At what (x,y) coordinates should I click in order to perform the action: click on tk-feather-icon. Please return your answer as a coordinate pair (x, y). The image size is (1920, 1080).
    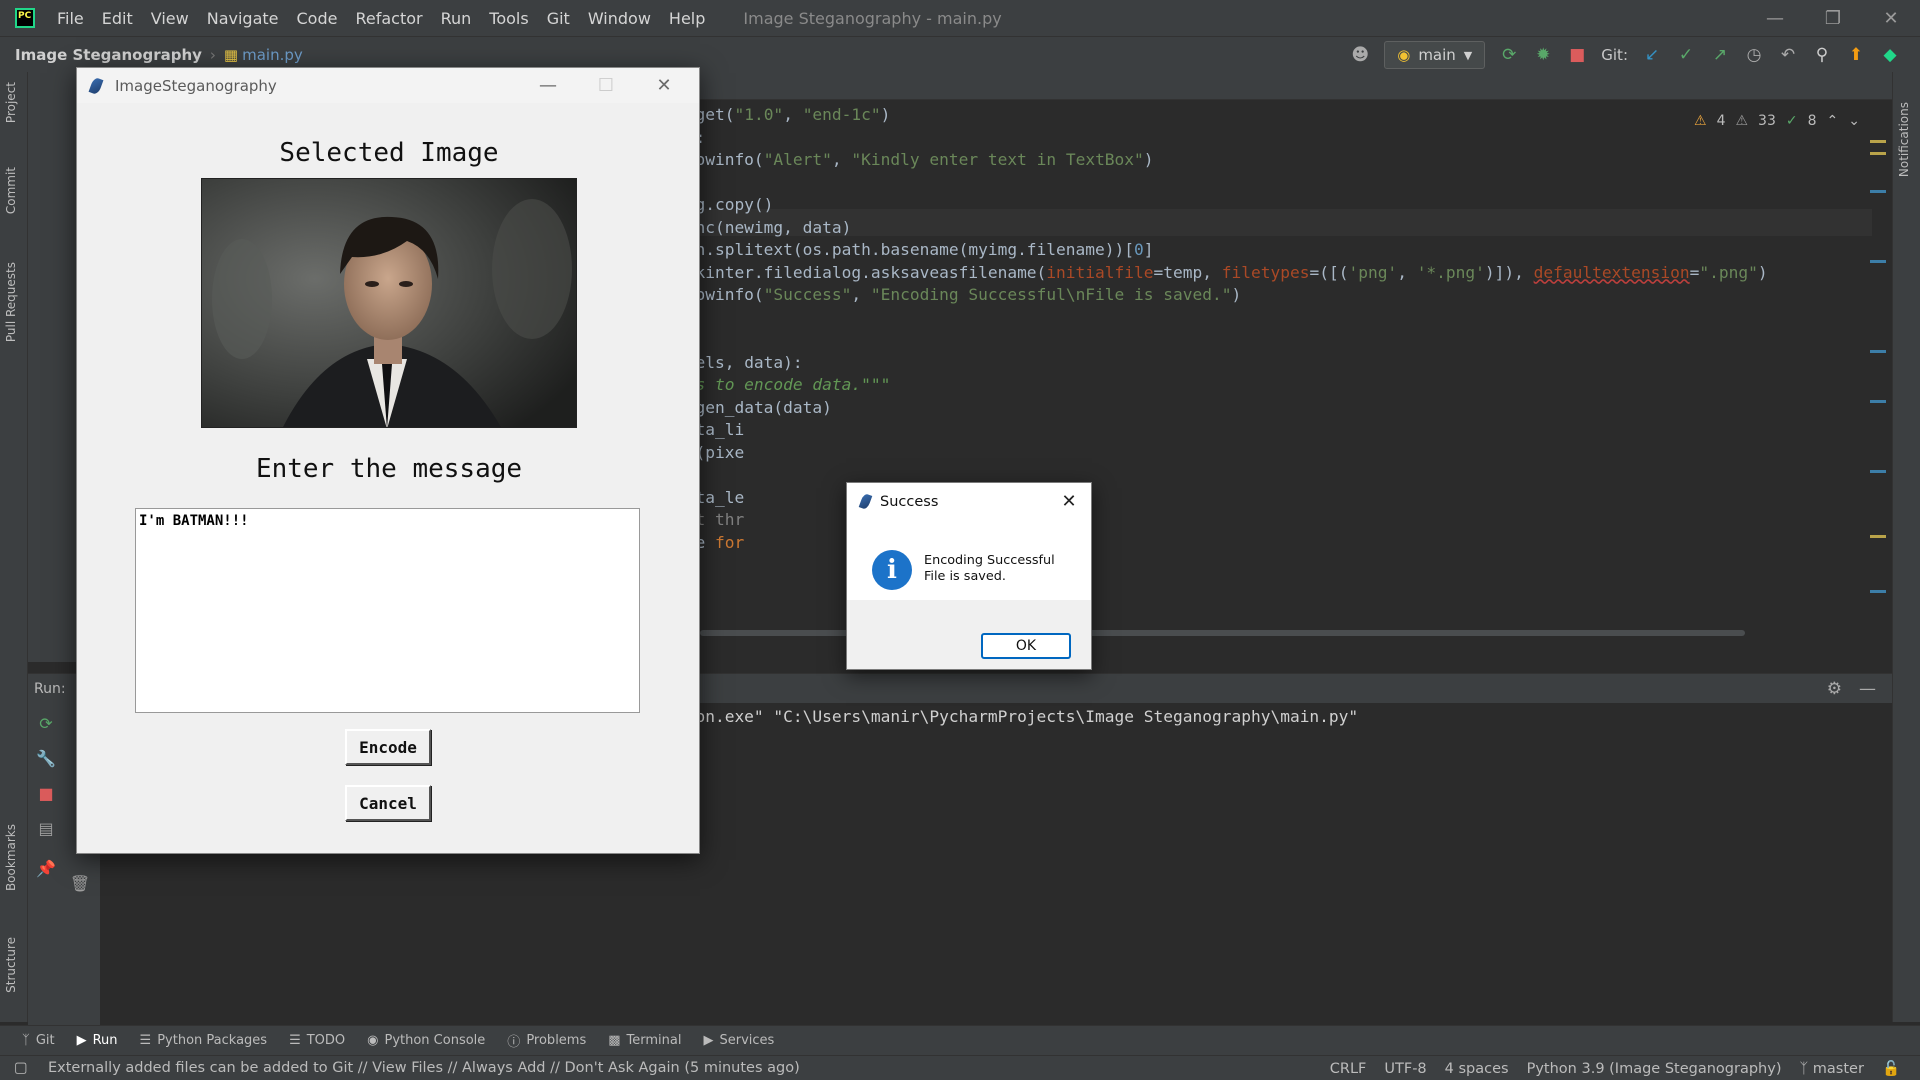
    Looking at the image, I should click on (865, 501).